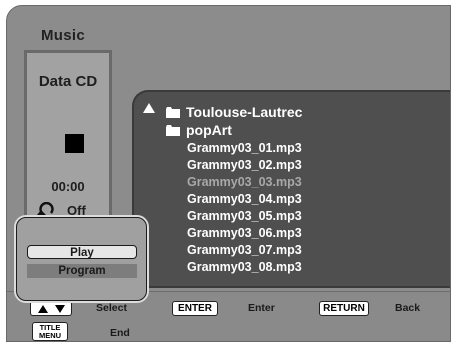  What do you see at coordinates (408, 308) in the screenshot?
I see `back-hint: Back` at bounding box center [408, 308].